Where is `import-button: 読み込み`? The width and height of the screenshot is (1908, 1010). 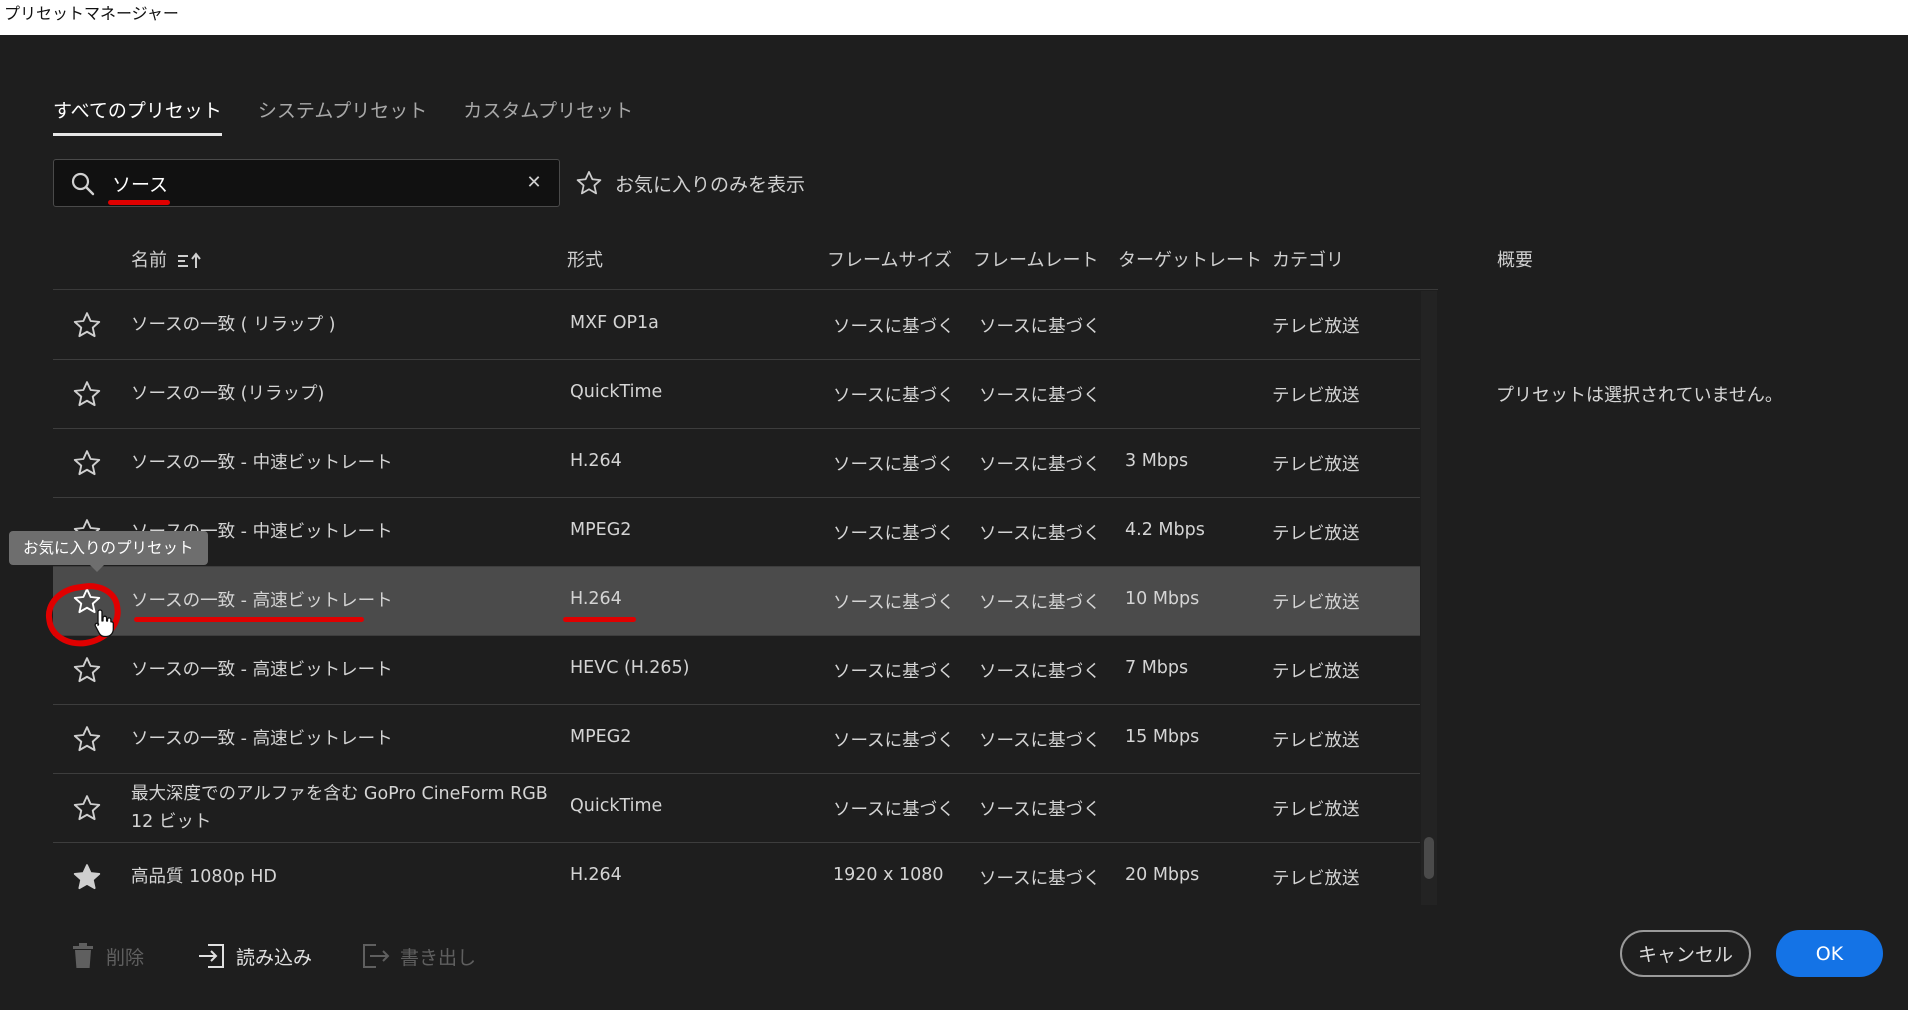
import-button: 読み込み is located at coordinates (255, 956).